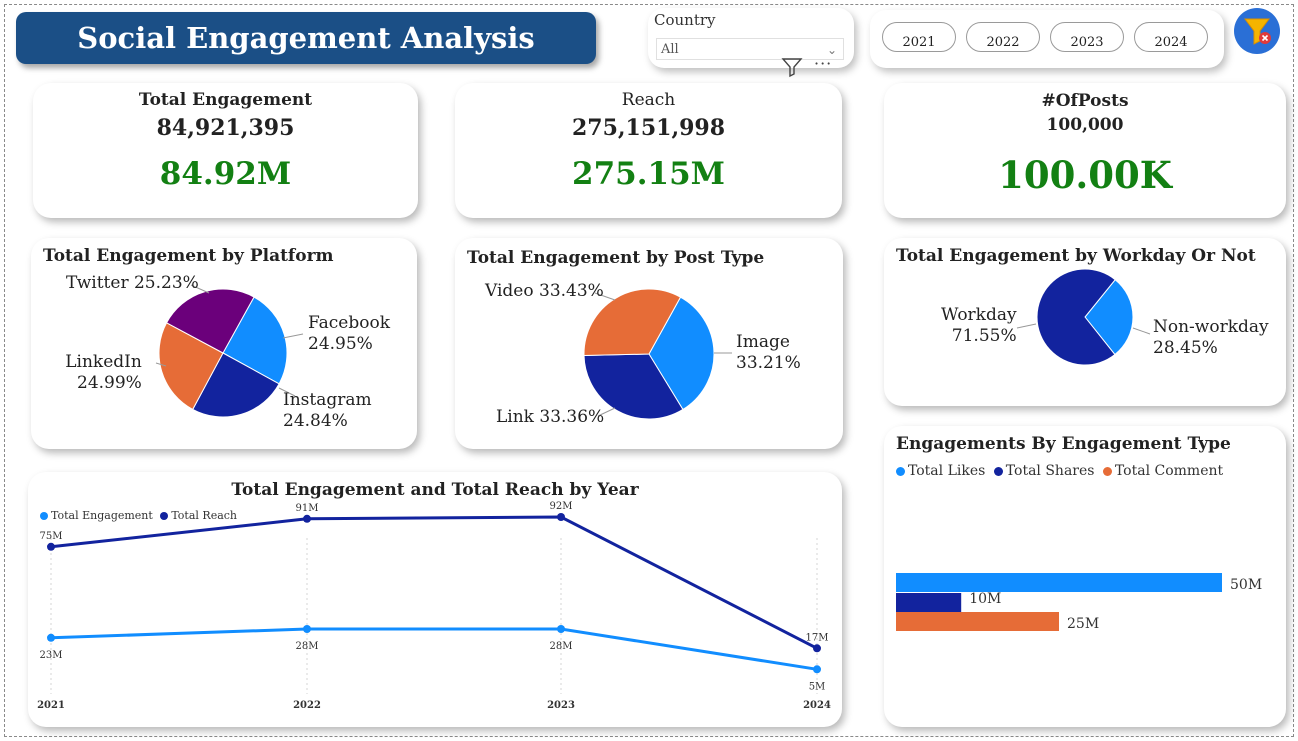 The width and height of the screenshot is (1298, 741). Describe the element at coordinates (1085, 150) in the screenshot. I see `kpi-posts: #OfPosts 100,000 100.00K` at that location.